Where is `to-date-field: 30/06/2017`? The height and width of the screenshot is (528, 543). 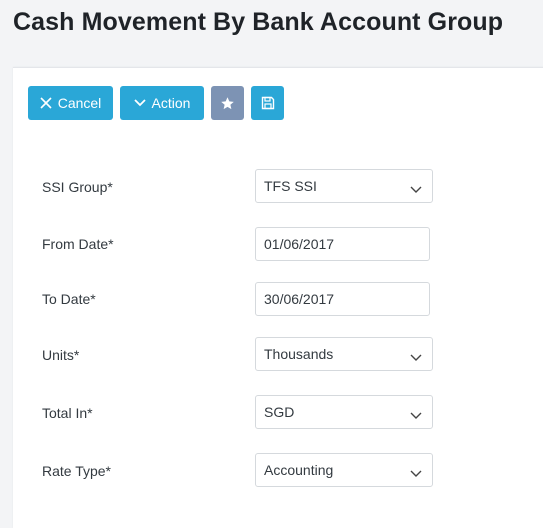 to-date-field: 30/06/2017 is located at coordinates (342, 299).